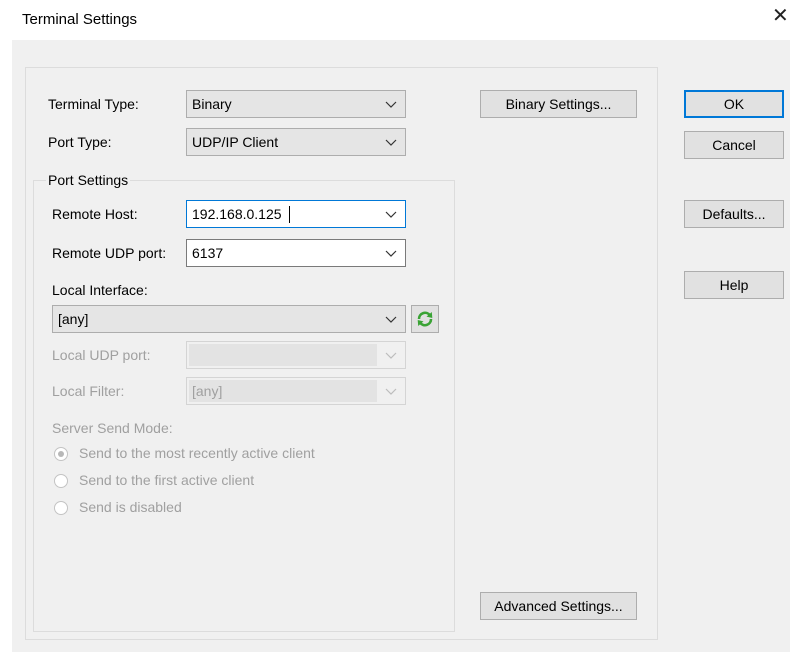  Describe the element at coordinates (780, 16) in the screenshot. I see `close-icon: ✕` at that location.